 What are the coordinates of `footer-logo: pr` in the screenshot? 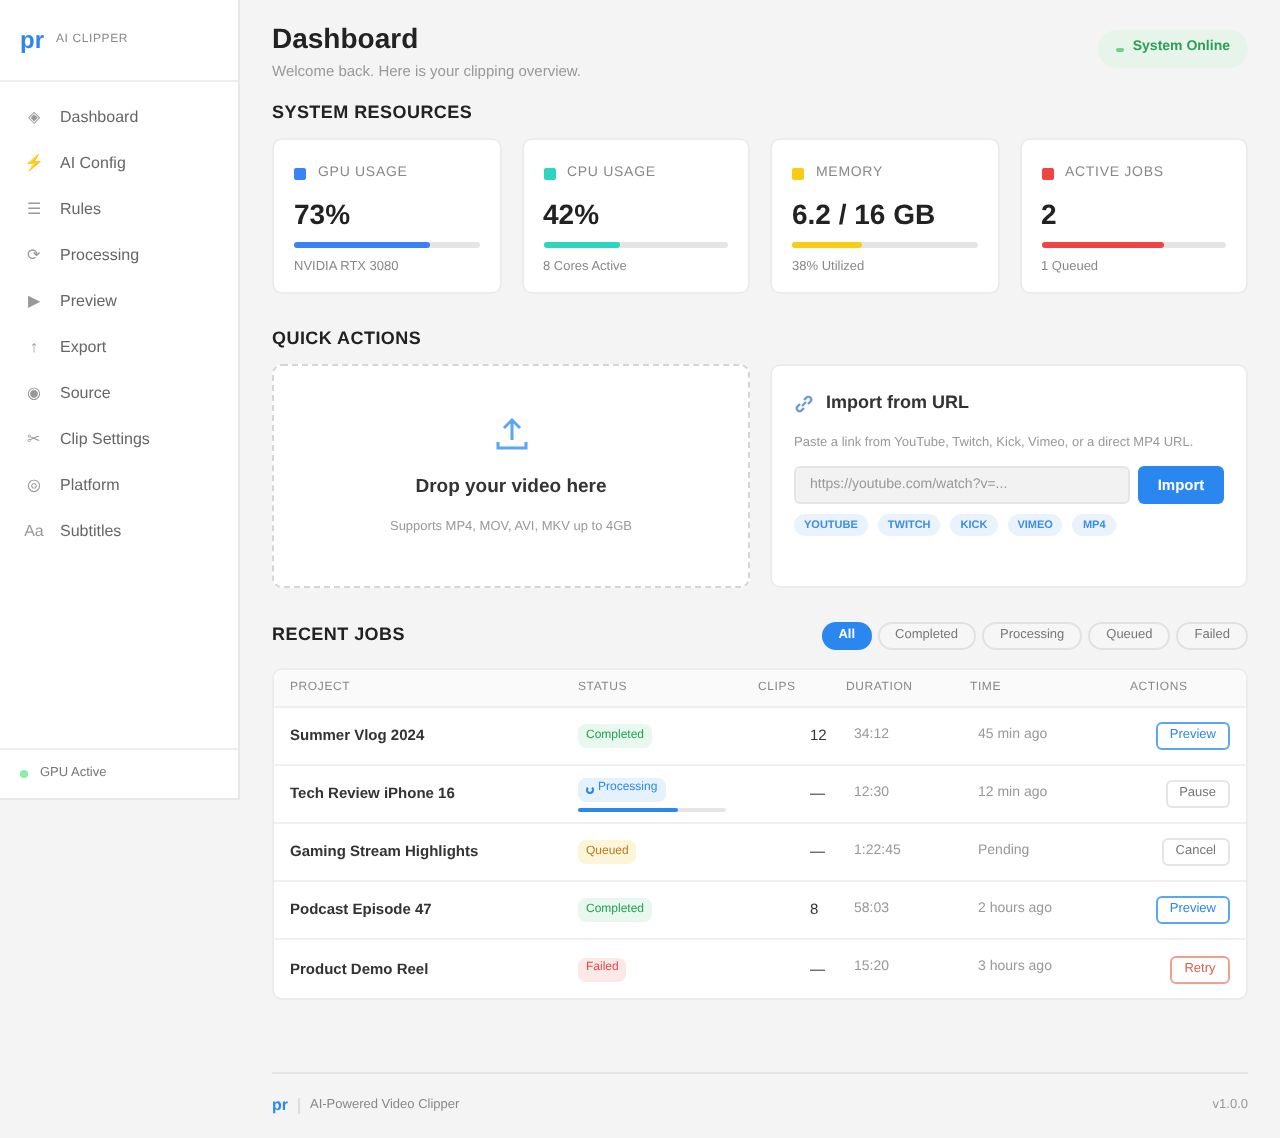 It's located at (280, 1106).